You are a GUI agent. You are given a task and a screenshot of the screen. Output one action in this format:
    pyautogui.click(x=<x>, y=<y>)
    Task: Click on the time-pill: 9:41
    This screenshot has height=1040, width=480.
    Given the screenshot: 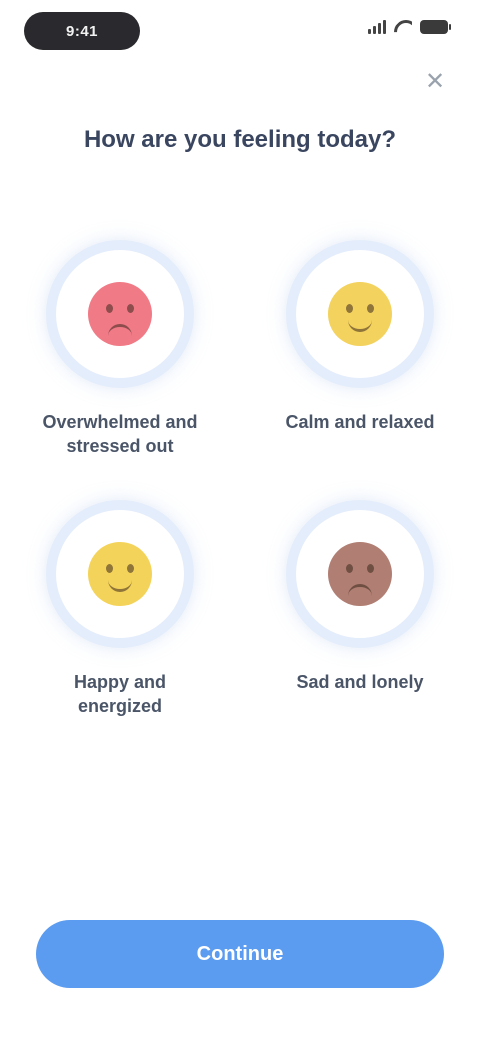 What is the action you would take?
    pyautogui.click(x=82, y=31)
    